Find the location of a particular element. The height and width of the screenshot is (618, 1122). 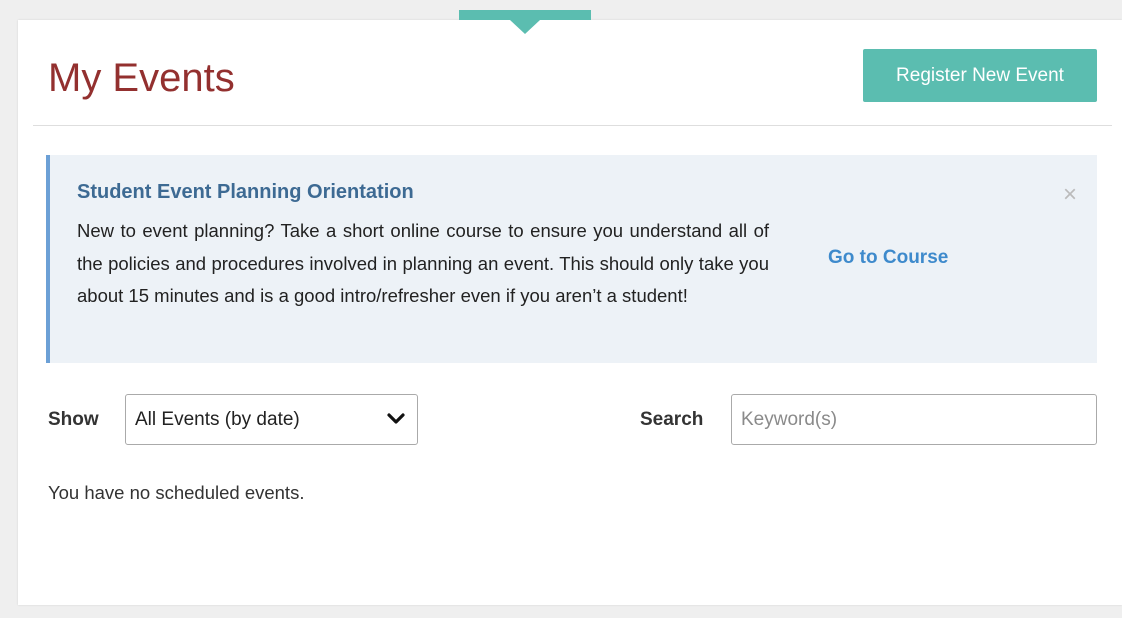

empty-events-message: You have no scheduled events. is located at coordinates (176, 492).